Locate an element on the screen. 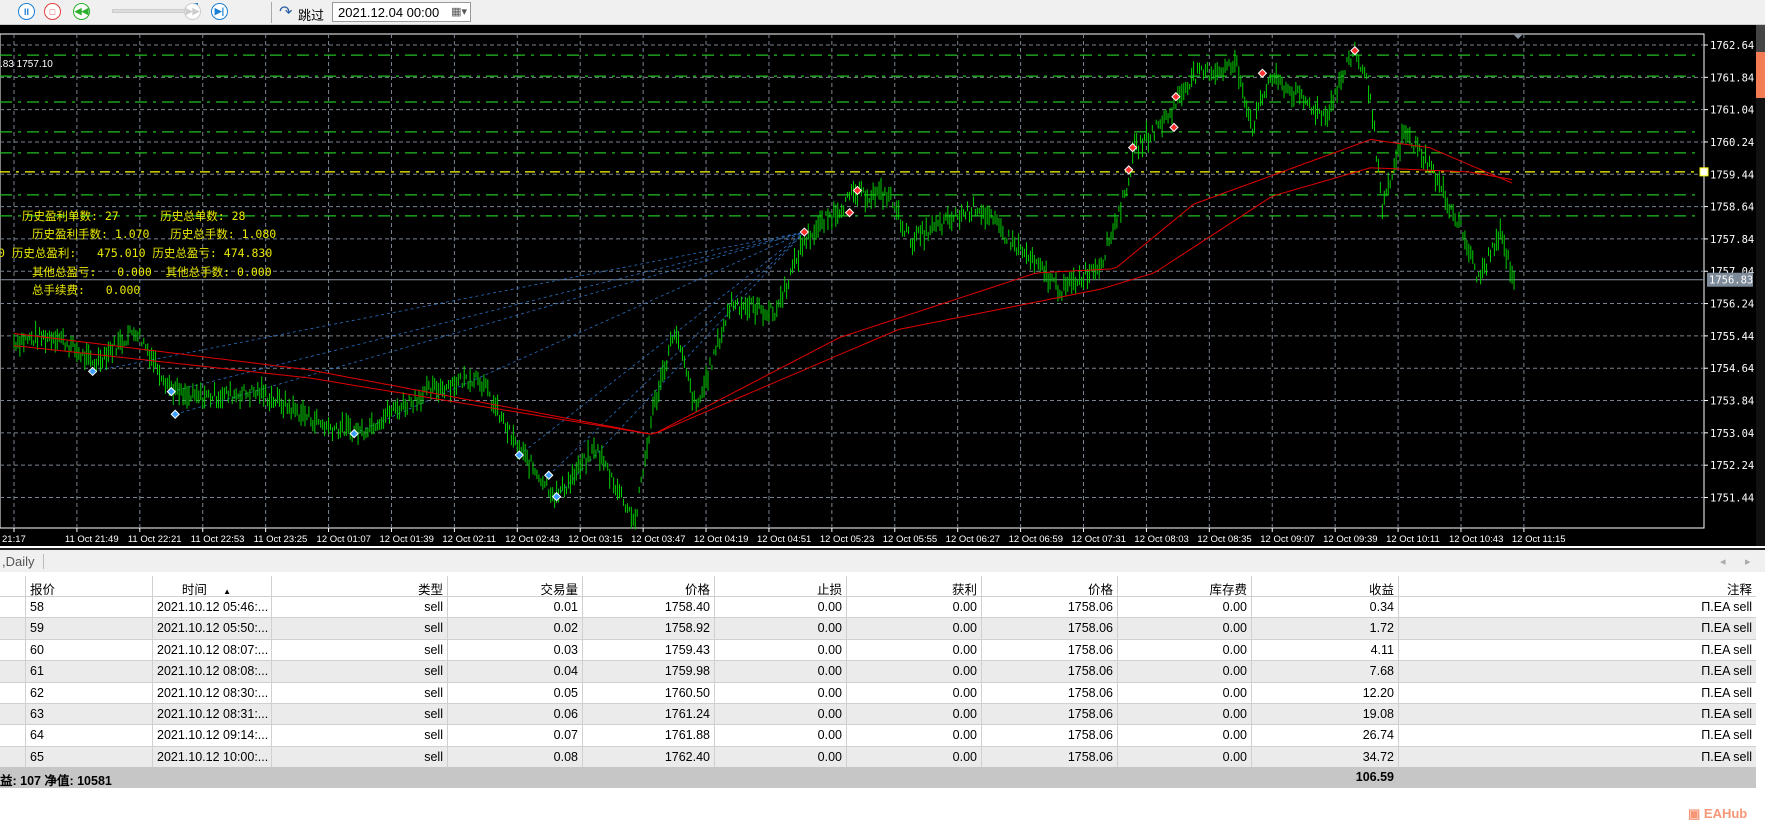 The width and height of the screenshot is (1765, 825). price-axis-label: 1753.84 is located at coordinates (1732, 402).